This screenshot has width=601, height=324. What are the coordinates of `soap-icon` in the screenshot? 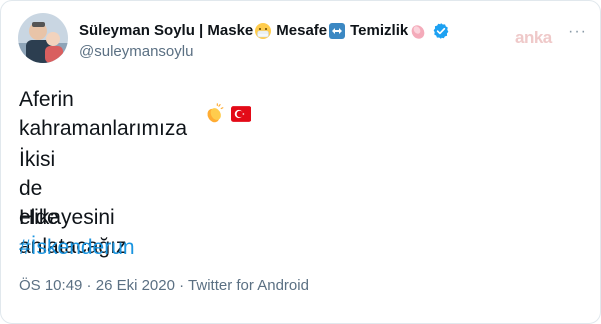 It's located at (418, 32).